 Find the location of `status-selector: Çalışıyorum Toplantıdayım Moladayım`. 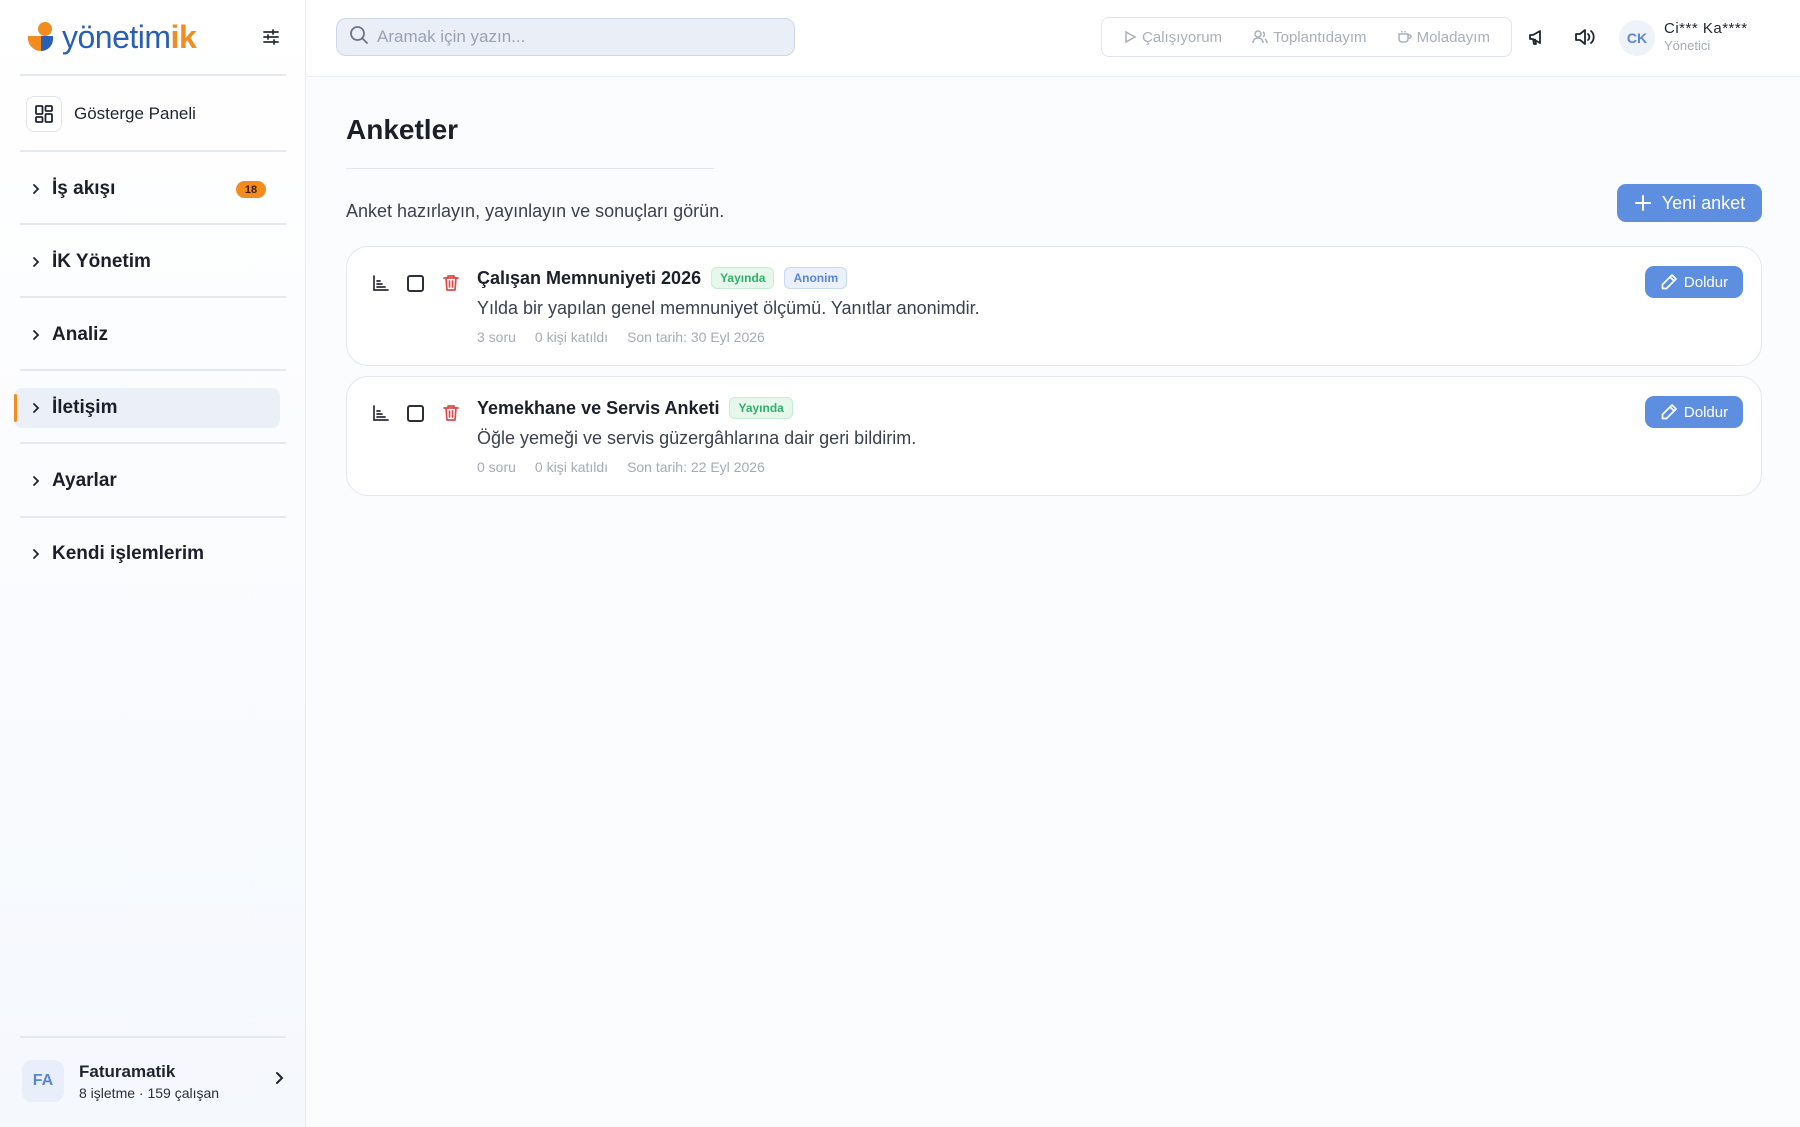

status-selector: Çalışıyorum Toplantıdayım Moladayım is located at coordinates (1306, 37).